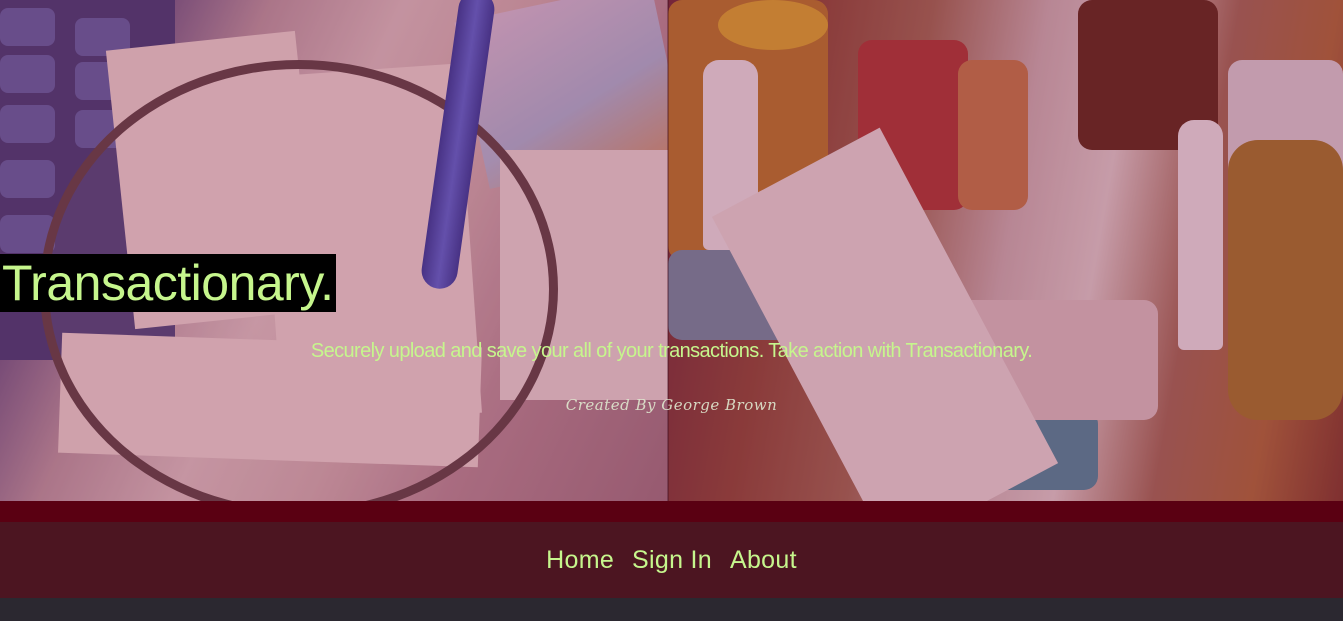 This screenshot has width=1343, height=621. Describe the element at coordinates (668, 250) in the screenshot. I see `image-divider` at that location.